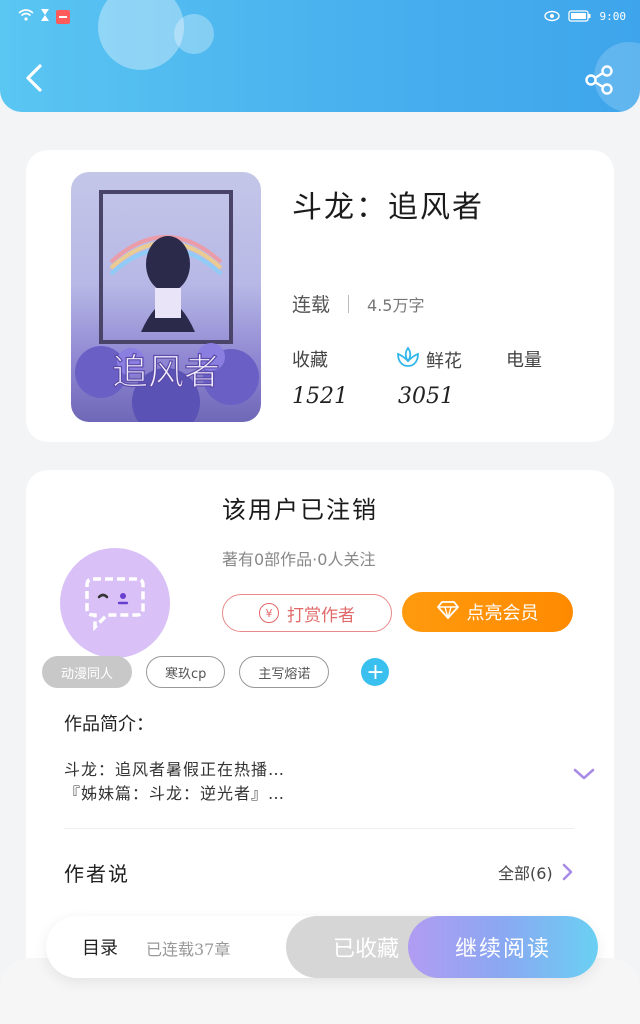 This screenshot has height=1024, width=640. Describe the element at coordinates (186, 672) in the screenshot. I see `tag-item: 寒玖cp` at that location.